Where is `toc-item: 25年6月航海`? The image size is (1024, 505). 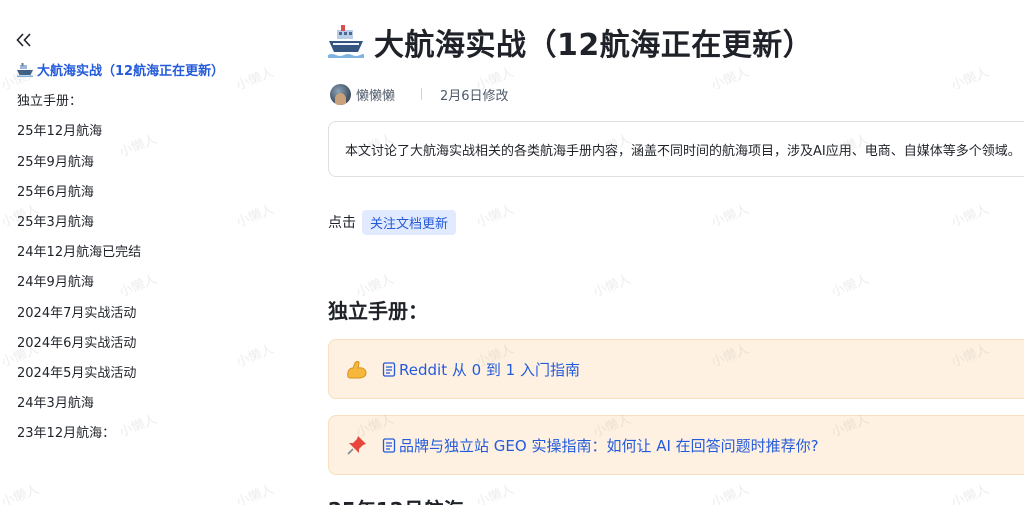
toc-item: 25年6月航海 is located at coordinates (153, 196).